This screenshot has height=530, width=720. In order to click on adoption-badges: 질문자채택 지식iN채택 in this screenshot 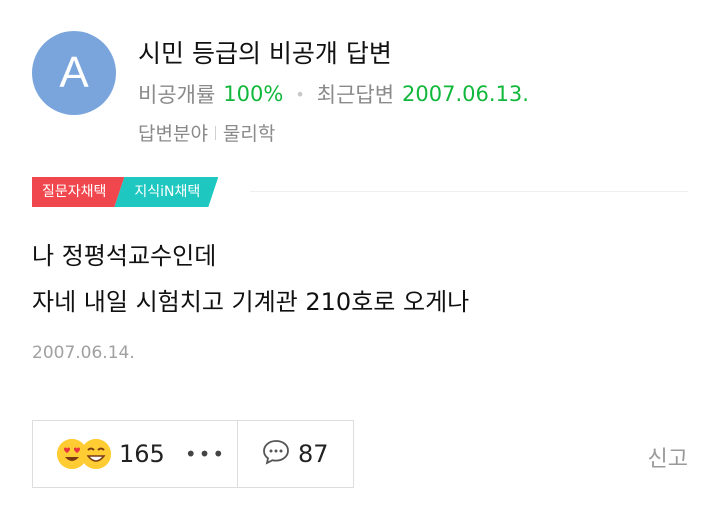, I will do `click(125, 192)`.